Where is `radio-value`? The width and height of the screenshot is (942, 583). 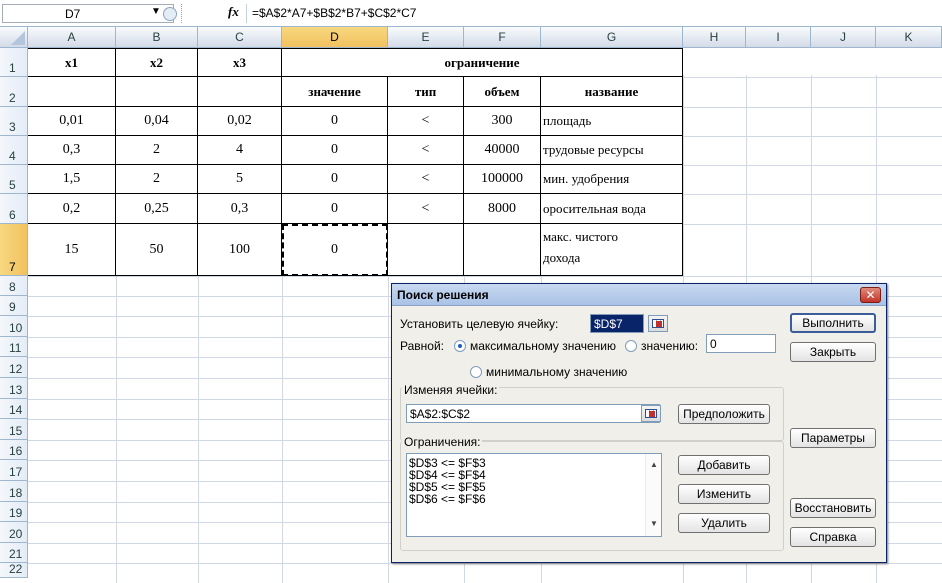 radio-value is located at coordinates (631, 346).